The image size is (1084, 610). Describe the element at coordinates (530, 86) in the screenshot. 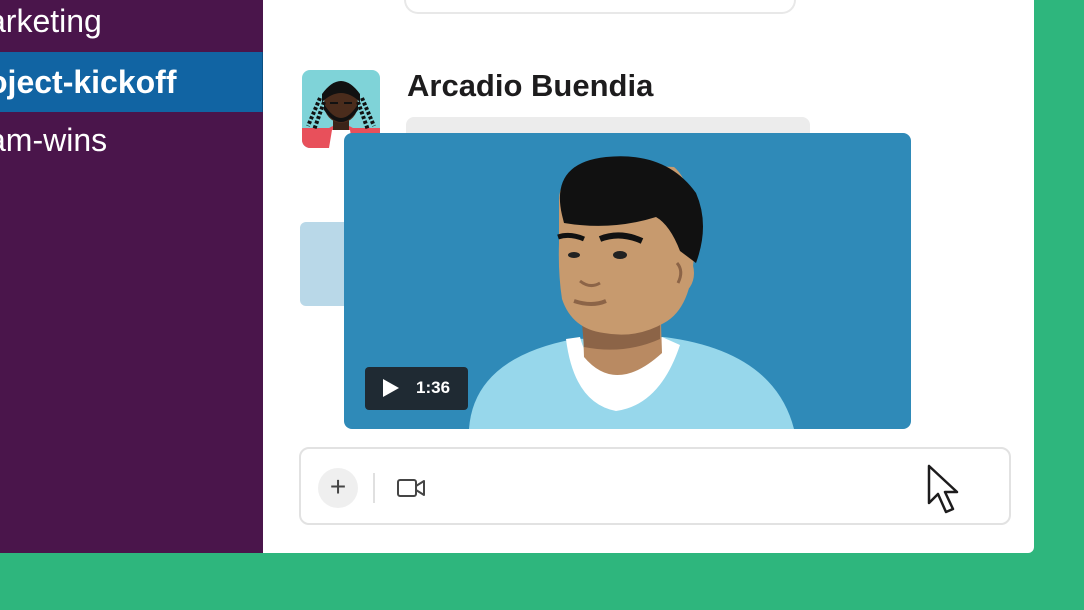

I see `message-author: Arcadio Buendia` at that location.